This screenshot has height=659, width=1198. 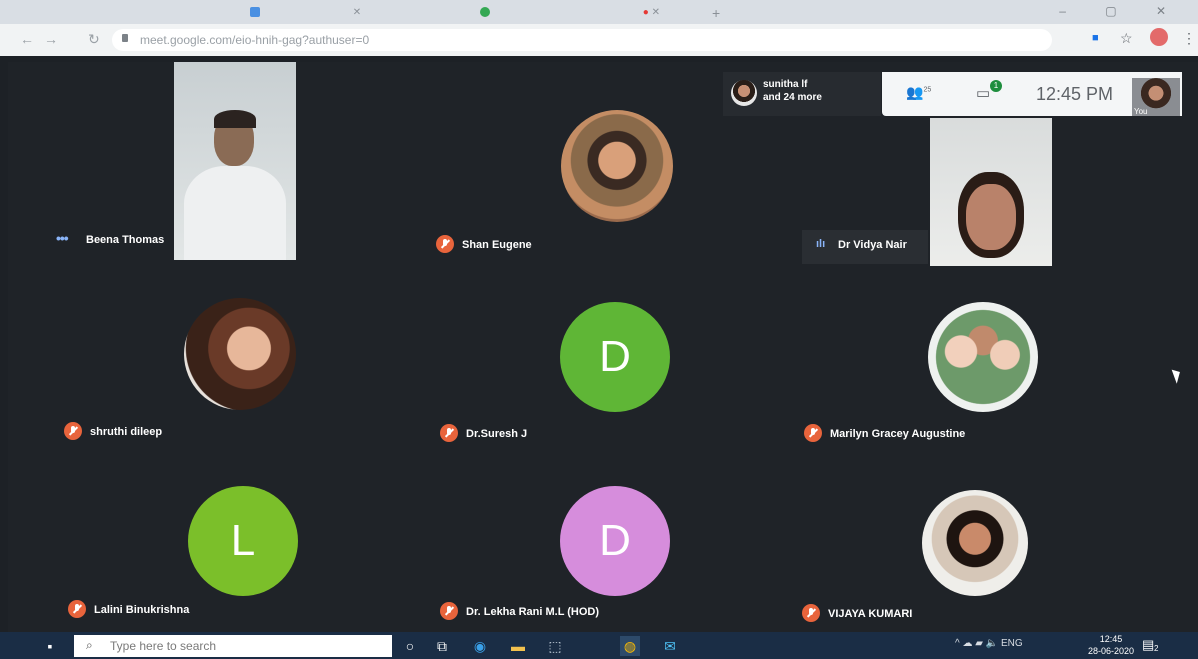 I want to click on action-center-icon: ▤, so click(x=1148, y=645).